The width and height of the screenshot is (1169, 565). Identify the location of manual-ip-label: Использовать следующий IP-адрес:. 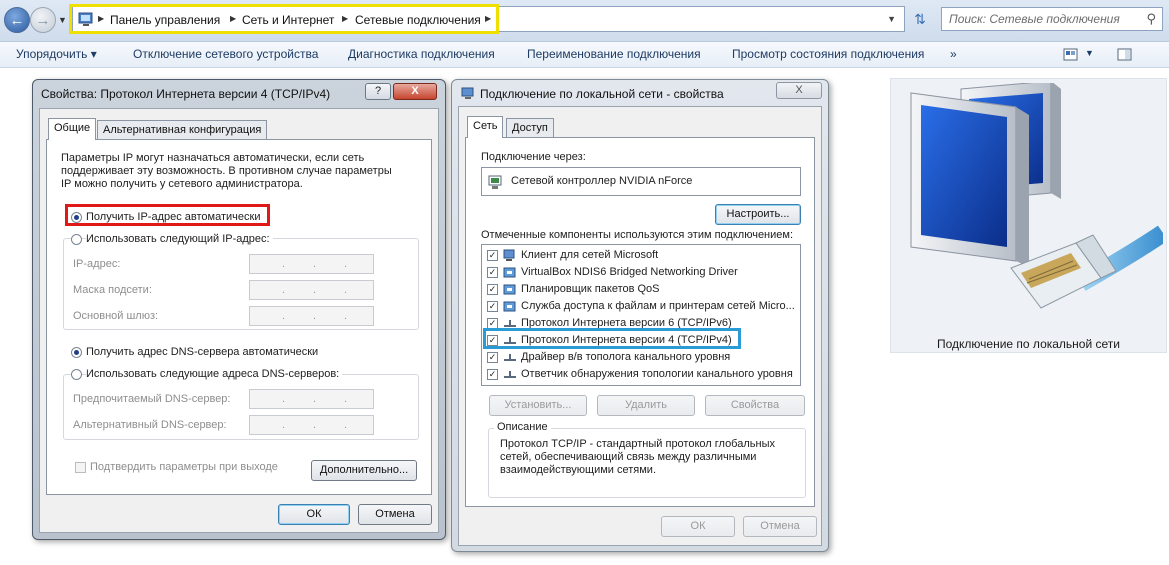
(179, 239).